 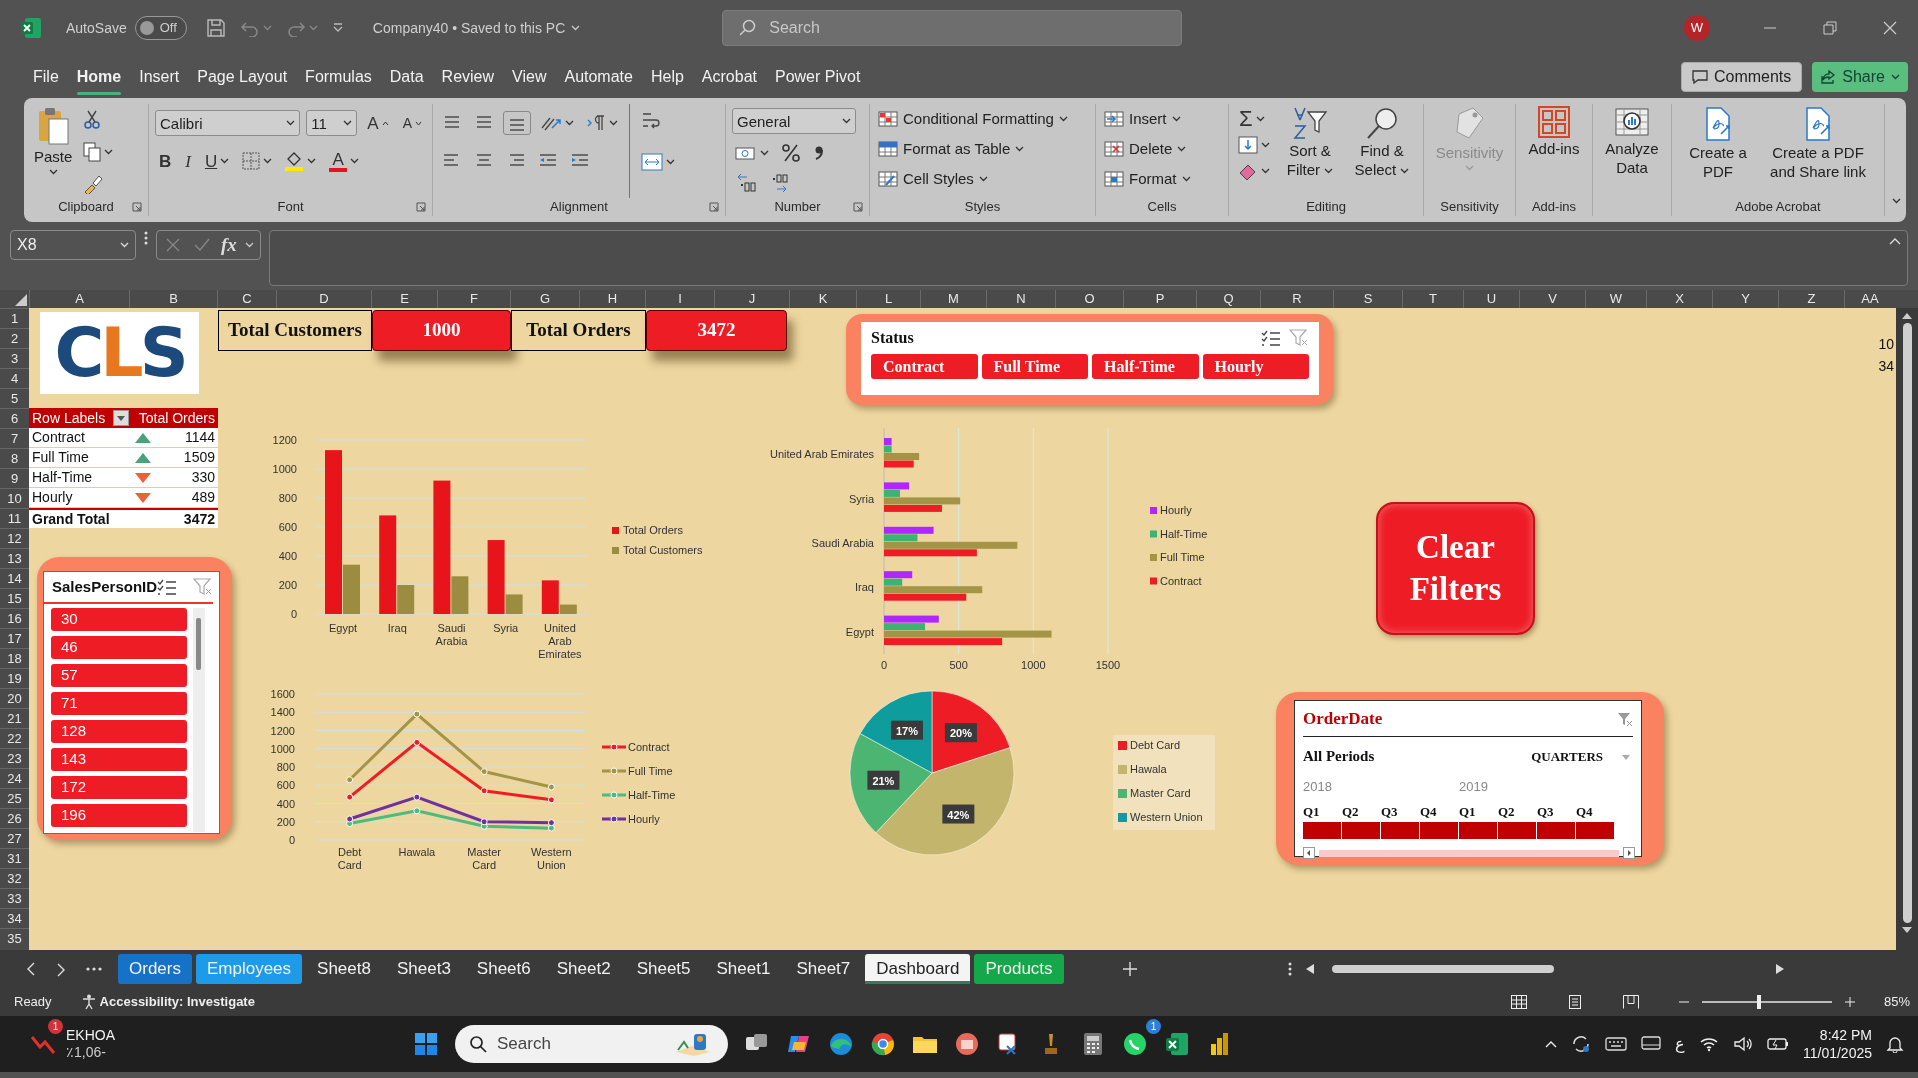 I want to click on axis-label: 600, so click(x=285, y=785).